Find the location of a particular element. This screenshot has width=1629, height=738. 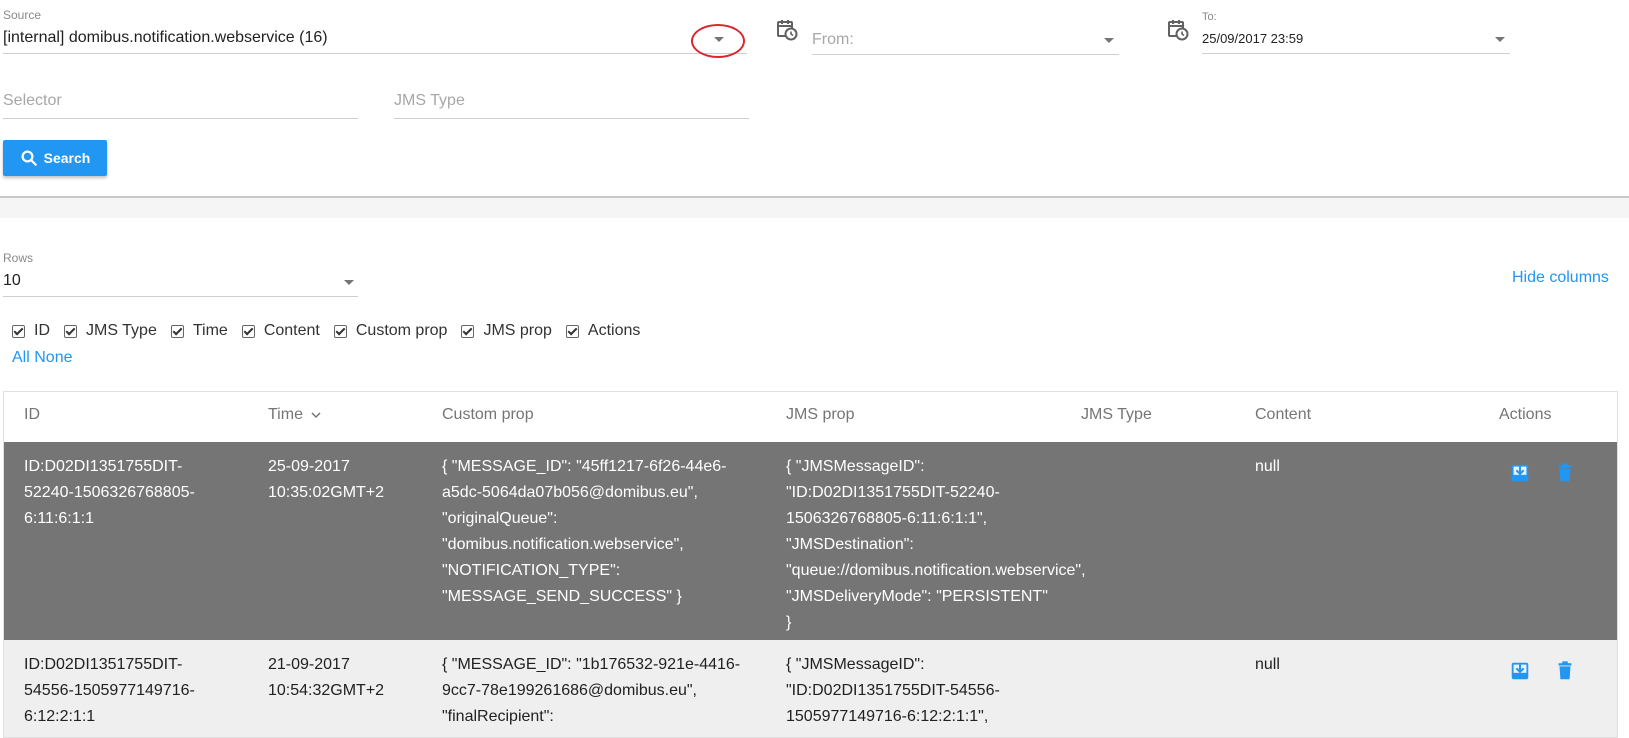

sort-desc-icon is located at coordinates (316, 415).